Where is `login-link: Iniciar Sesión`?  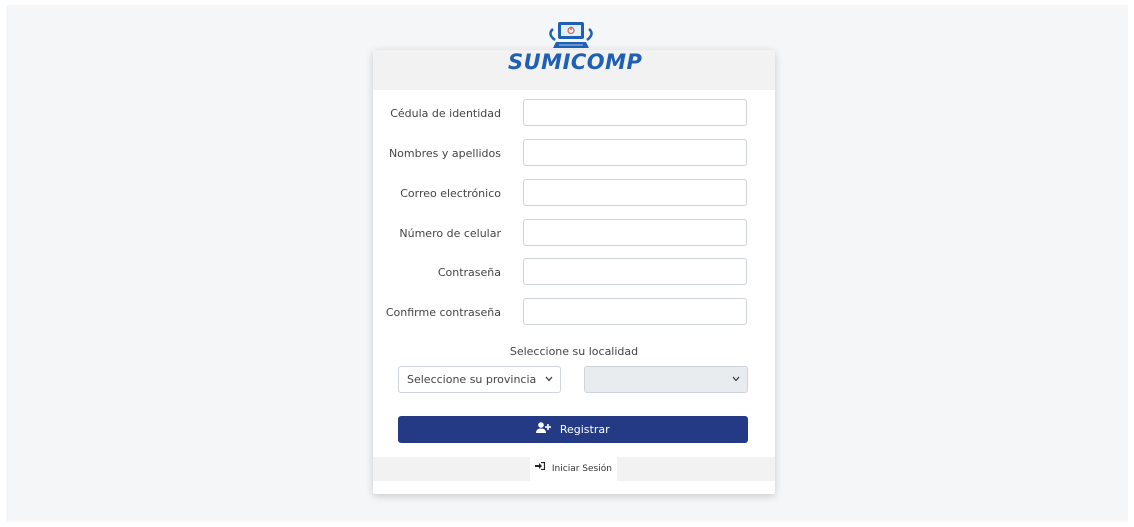 login-link: Iniciar Sesión is located at coordinates (573, 469).